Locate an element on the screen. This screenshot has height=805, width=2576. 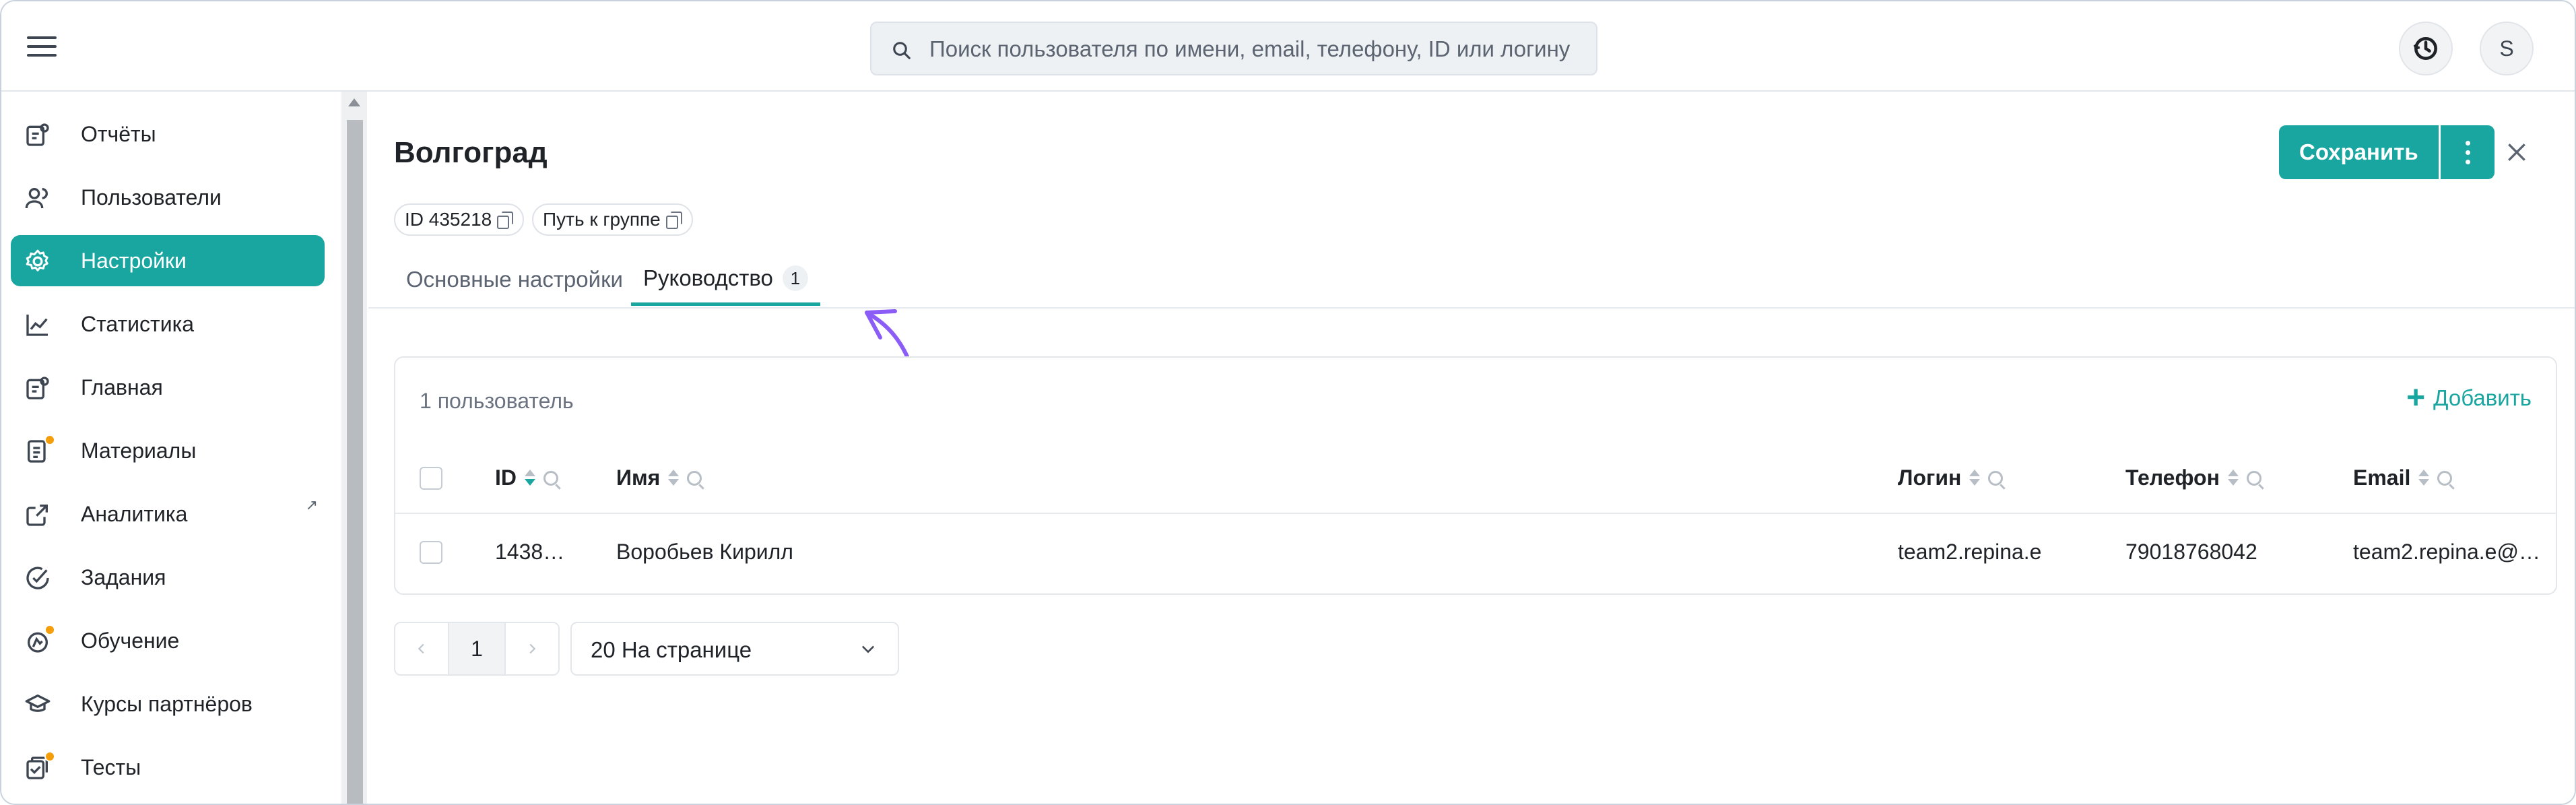
top-bar: S is located at coordinates (1288, 46).